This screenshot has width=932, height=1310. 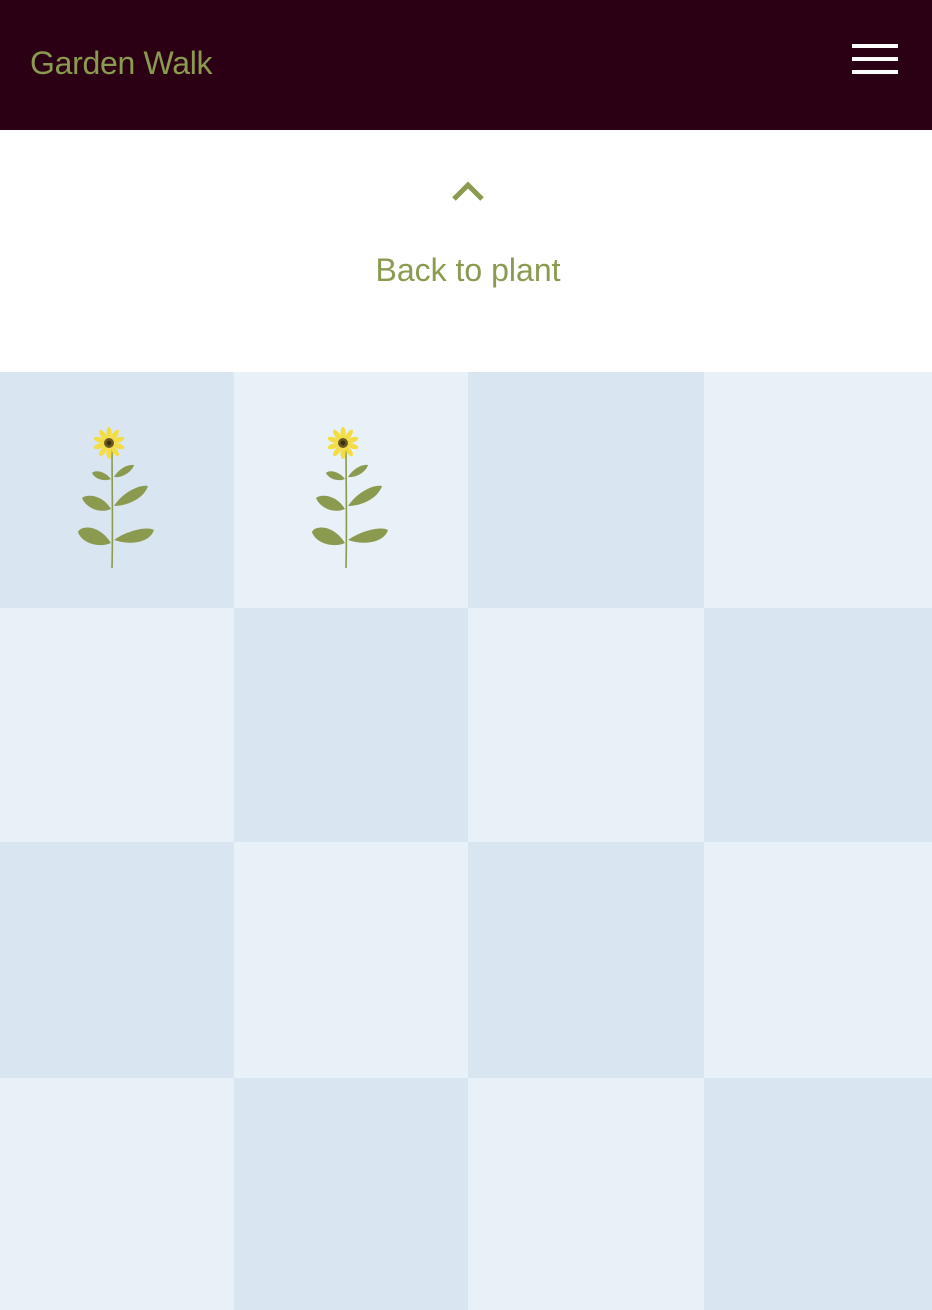 I want to click on garden-cell-r1-c1, so click(x=117, y=490).